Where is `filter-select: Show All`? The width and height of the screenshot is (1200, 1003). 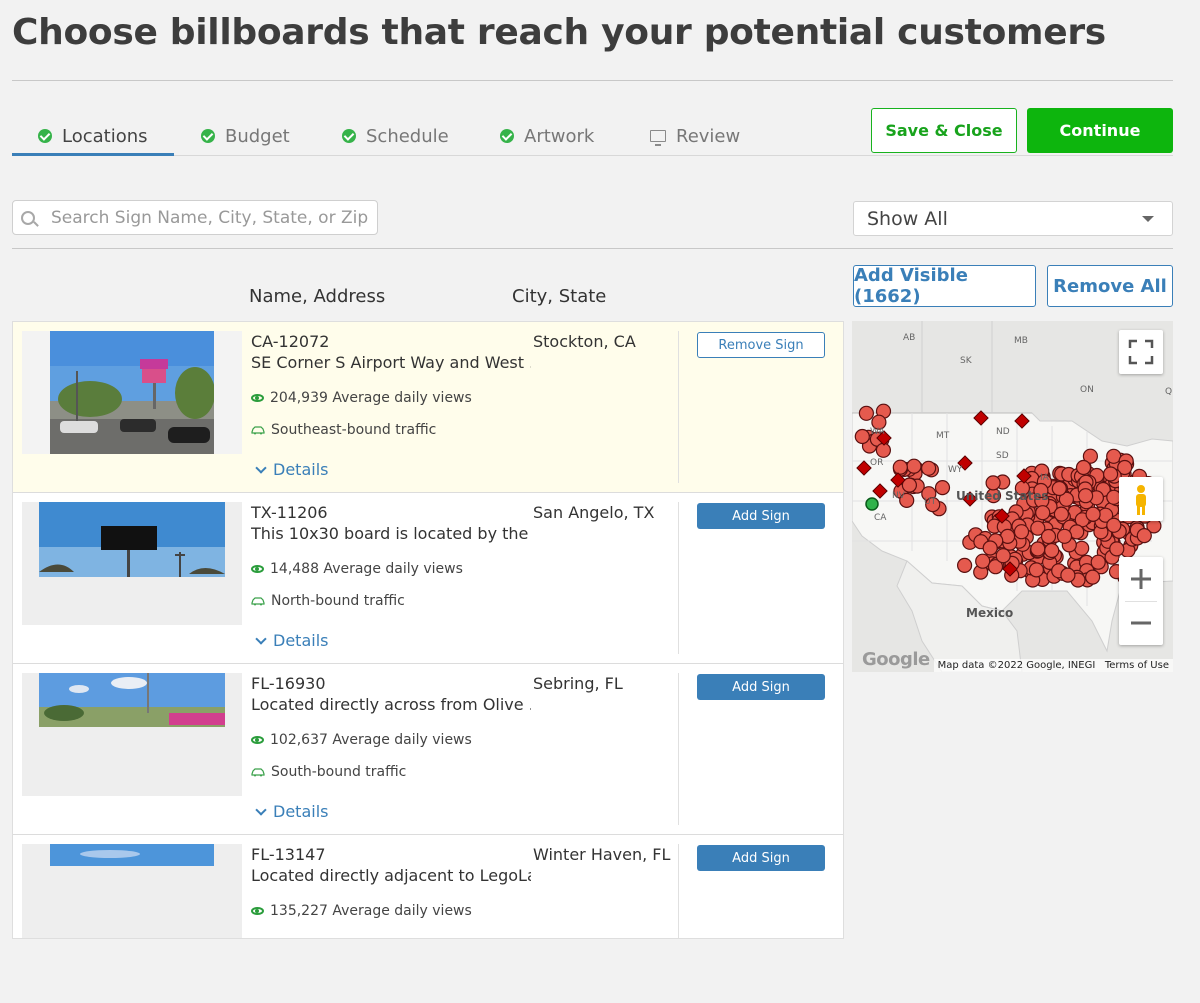 filter-select: Show All is located at coordinates (1013, 218).